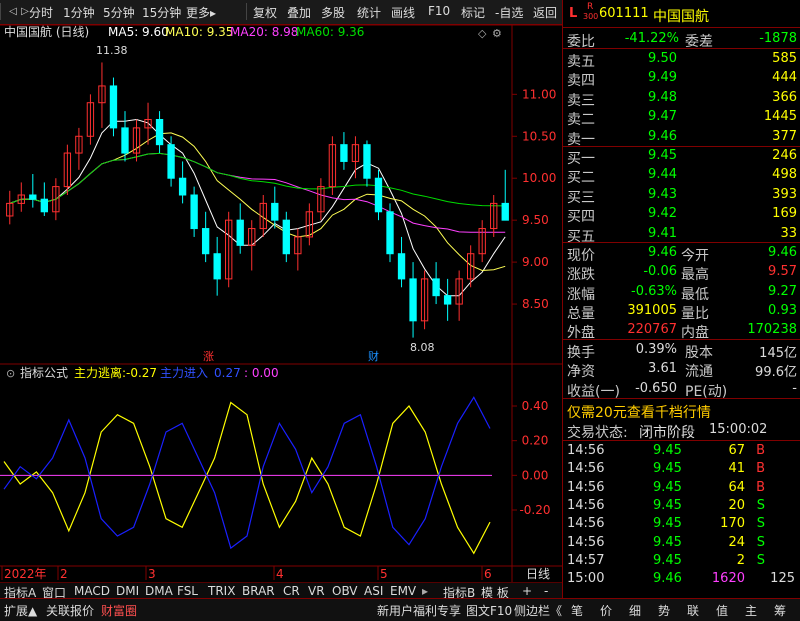 Image resolution: width=800 pixels, height=621 pixels. Describe the element at coordinates (652, 310) in the screenshot. I see `stat-value: 391005` at that location.